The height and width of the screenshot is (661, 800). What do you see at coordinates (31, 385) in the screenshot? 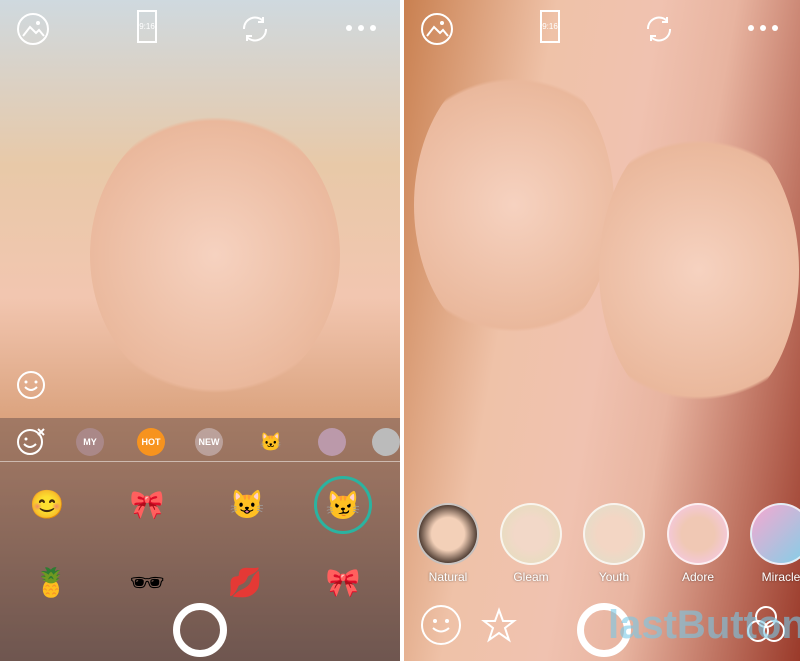
I see `face-sparkle-icon` at bounding box center [31, 385].